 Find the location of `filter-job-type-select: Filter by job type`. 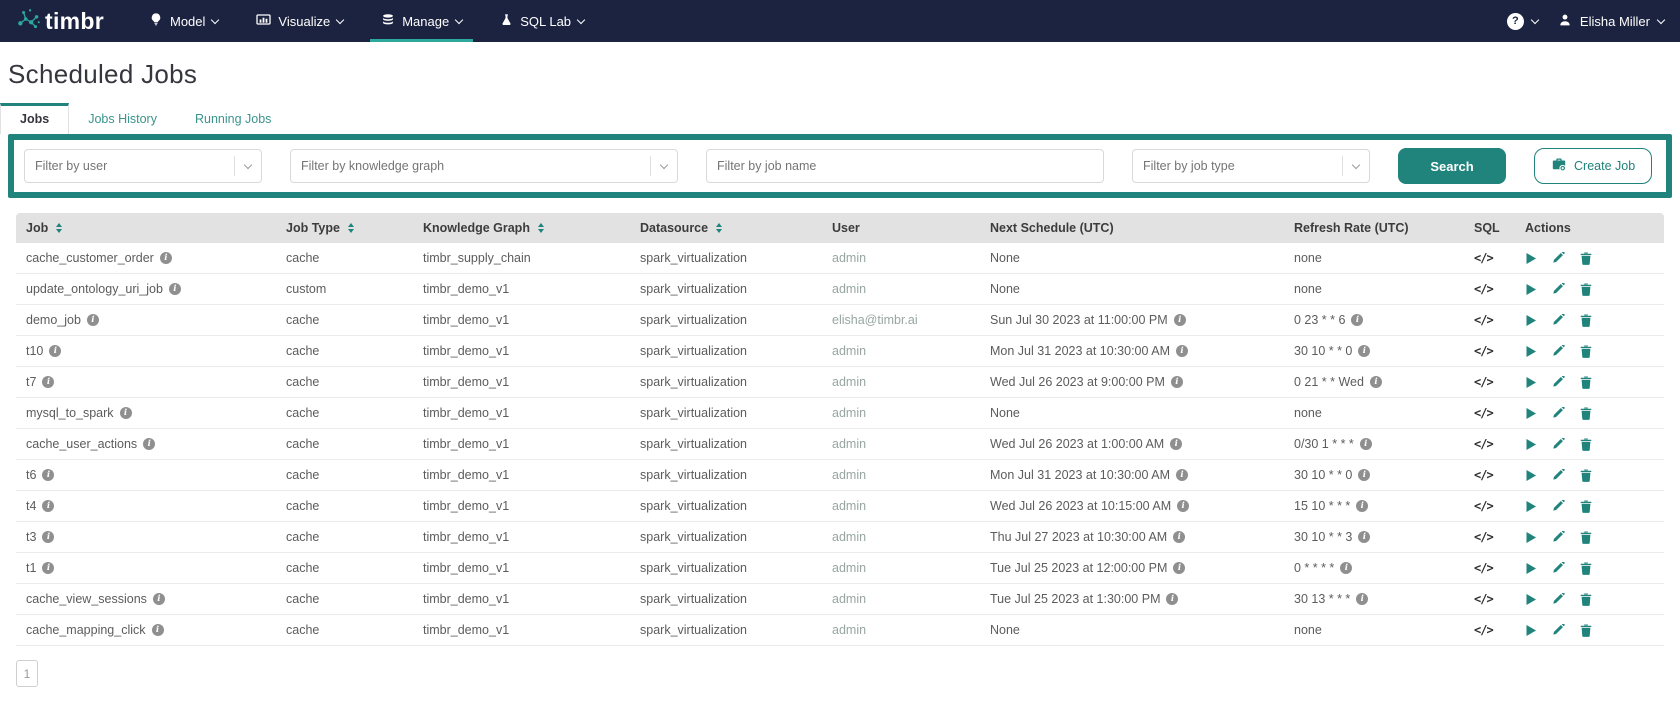

filter-job-type-select: Filter by job type is located at coordinates (1251, 166).